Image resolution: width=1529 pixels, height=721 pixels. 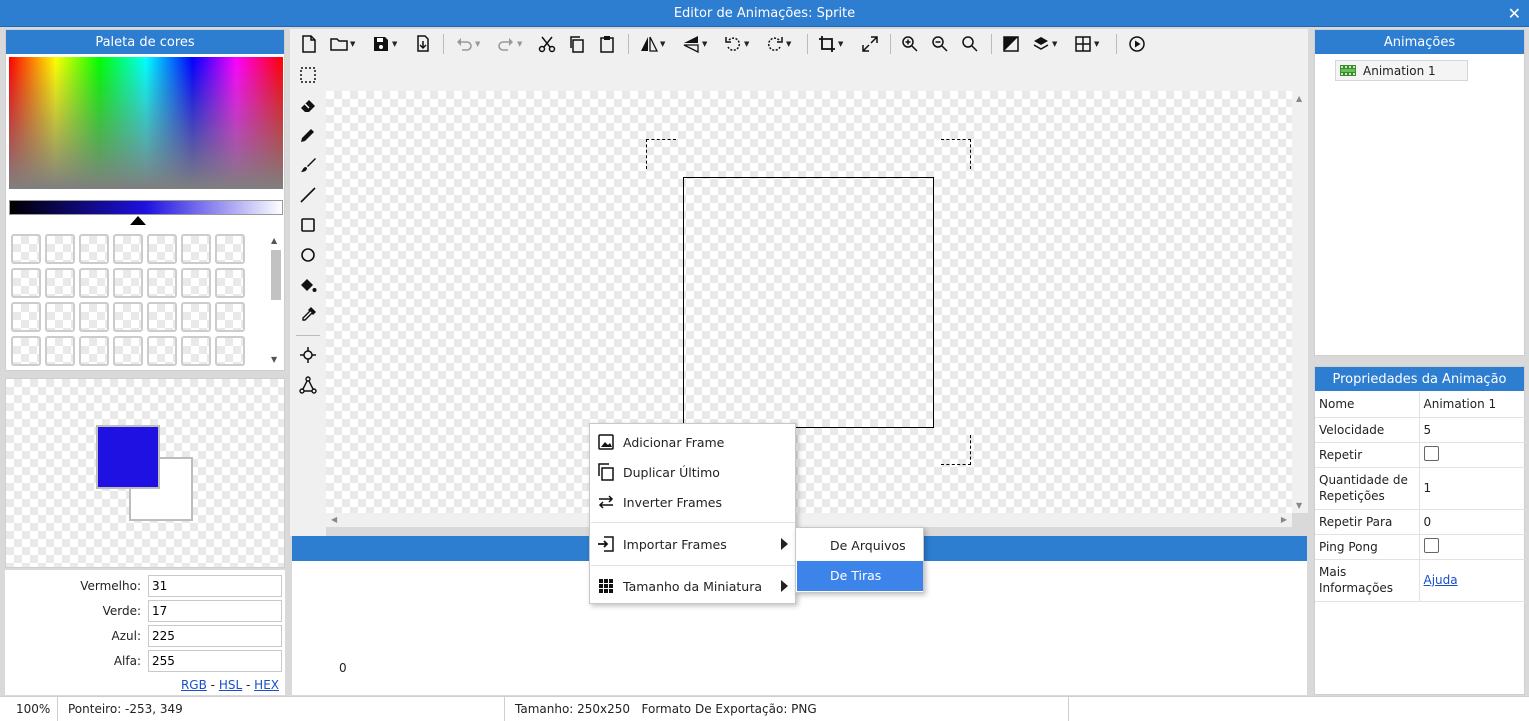 What do you see at coordinates (736, 44) in the screenshot?
I see `rotate-left-icon: ▼` at bounding box center [736, 44].